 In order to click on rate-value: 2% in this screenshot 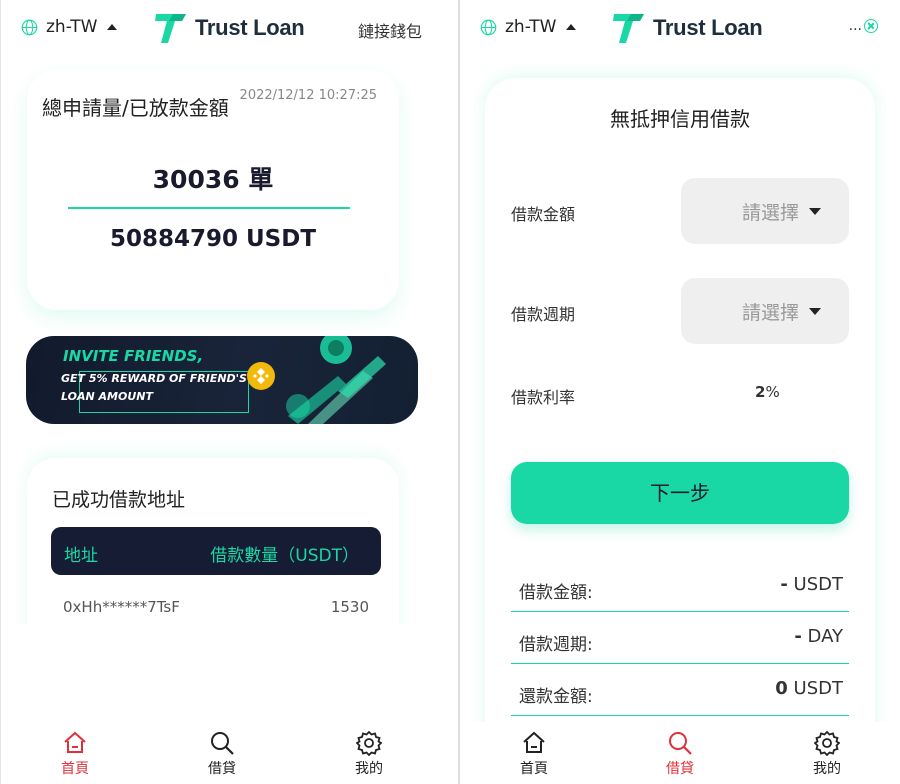, I will do `click(767, 392)`.